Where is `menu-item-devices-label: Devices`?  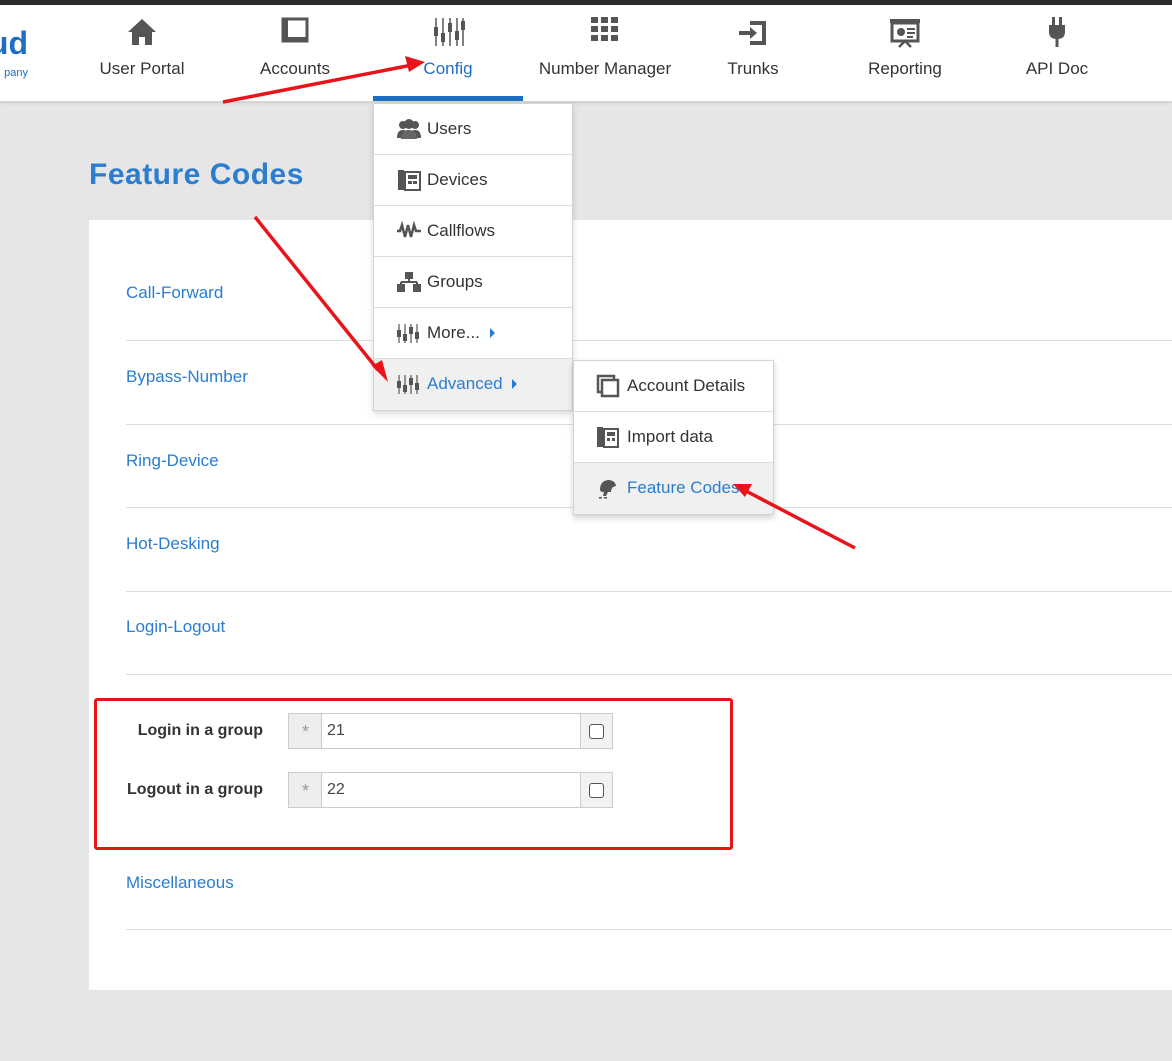
menu-item-devices-label: Devices is located at coordinates (457, 179).